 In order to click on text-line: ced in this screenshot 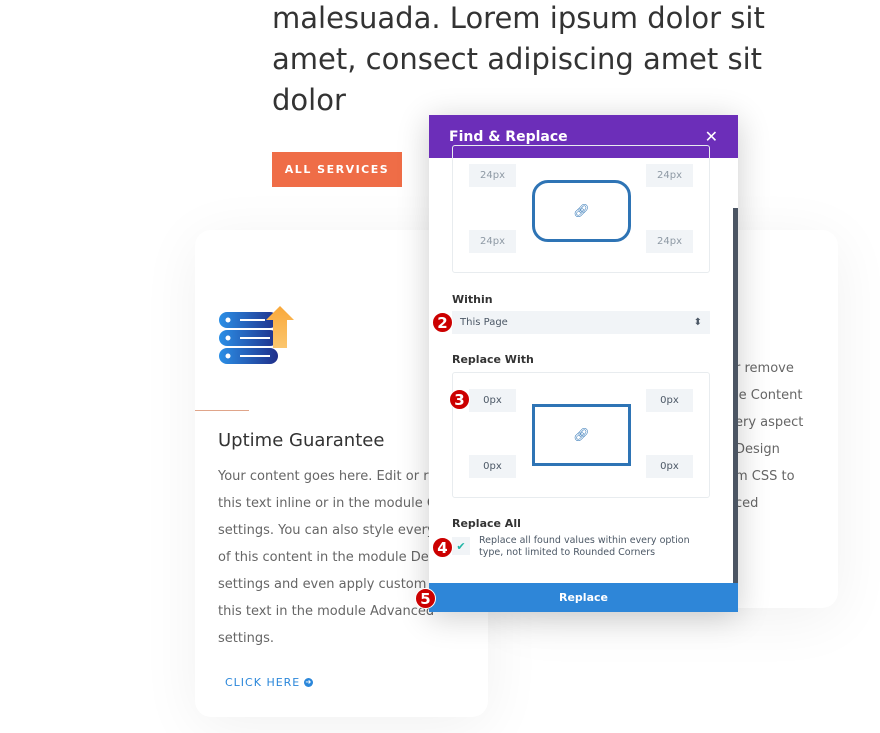, I will do `click(747, 503)`.